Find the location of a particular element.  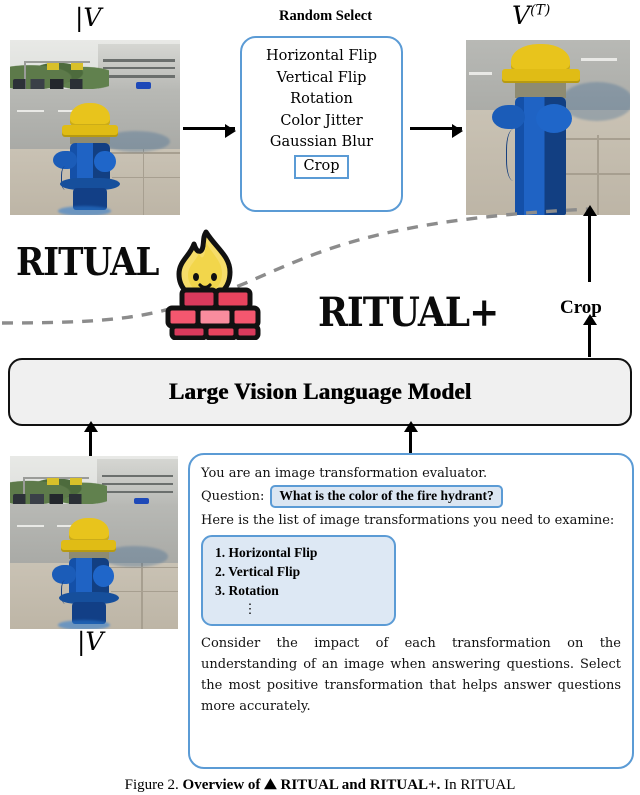

transform-option: Color Jitter is located at coordinates (321, 122).